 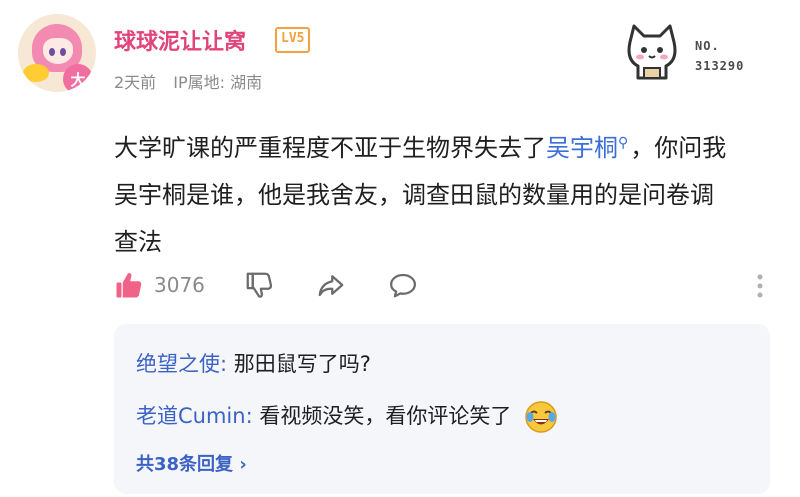 What do you see at coordinates (180, 40) in the screenshot?
I see `username: 球球泥让让窝` at bounding box center [180, 40].